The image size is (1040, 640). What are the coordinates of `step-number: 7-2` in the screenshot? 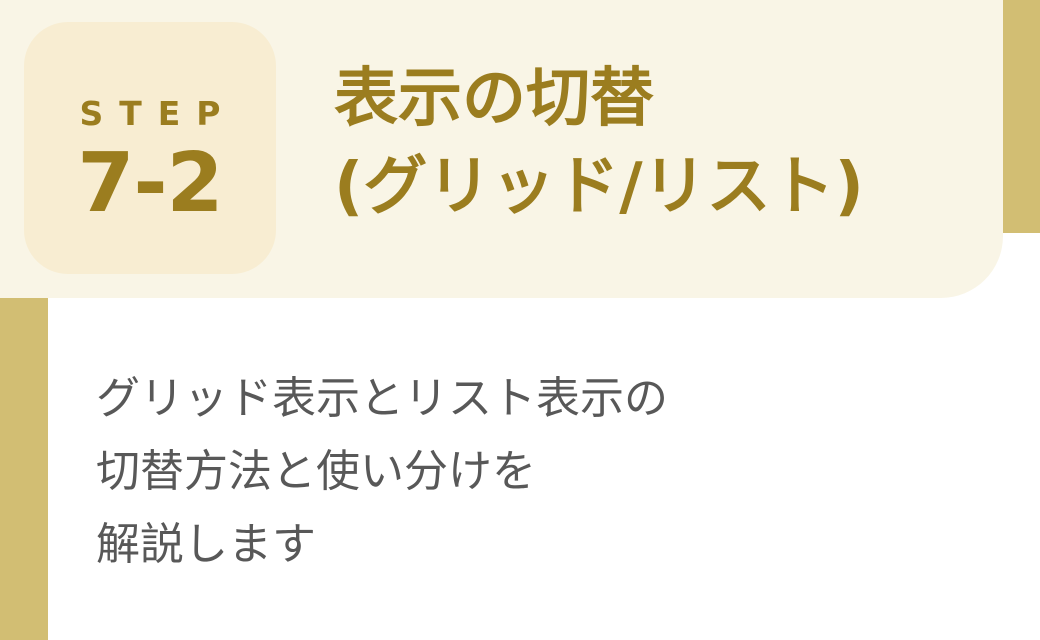 It's located at (150, 183).